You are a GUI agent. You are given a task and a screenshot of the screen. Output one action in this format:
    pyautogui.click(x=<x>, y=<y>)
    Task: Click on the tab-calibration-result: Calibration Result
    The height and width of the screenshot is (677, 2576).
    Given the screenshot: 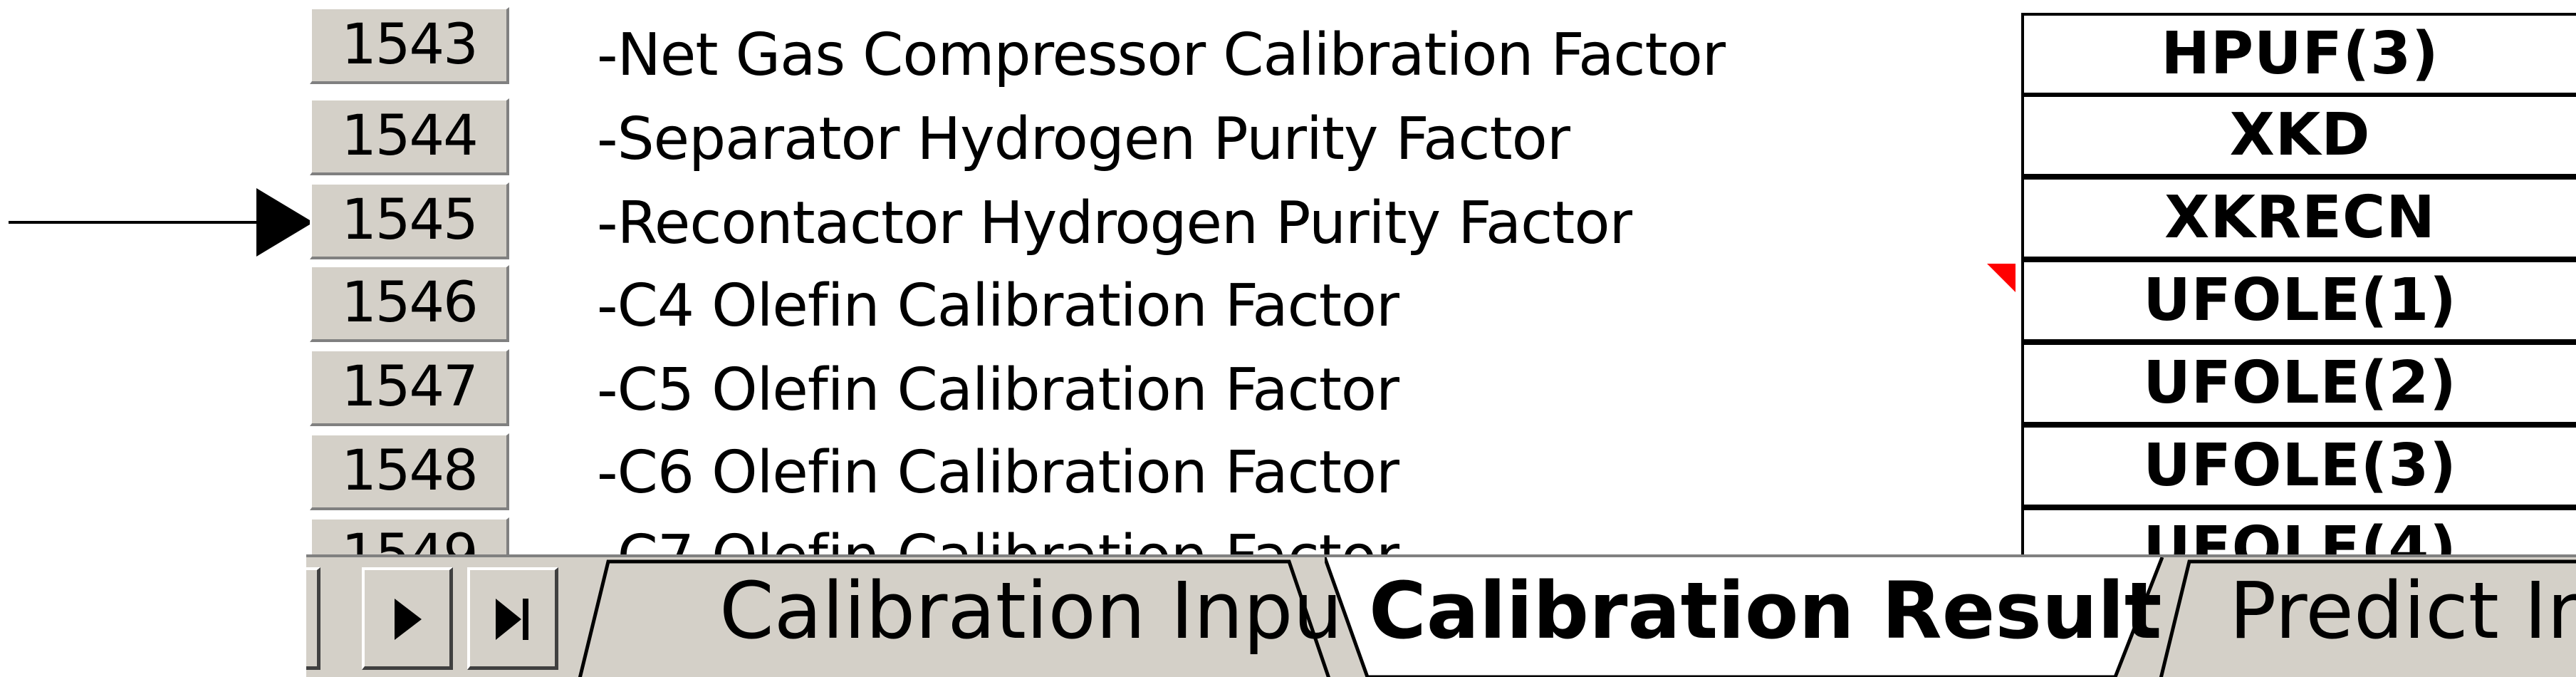 What is the action you would take?
    pyautogui.click(x=1745, y=617)
    